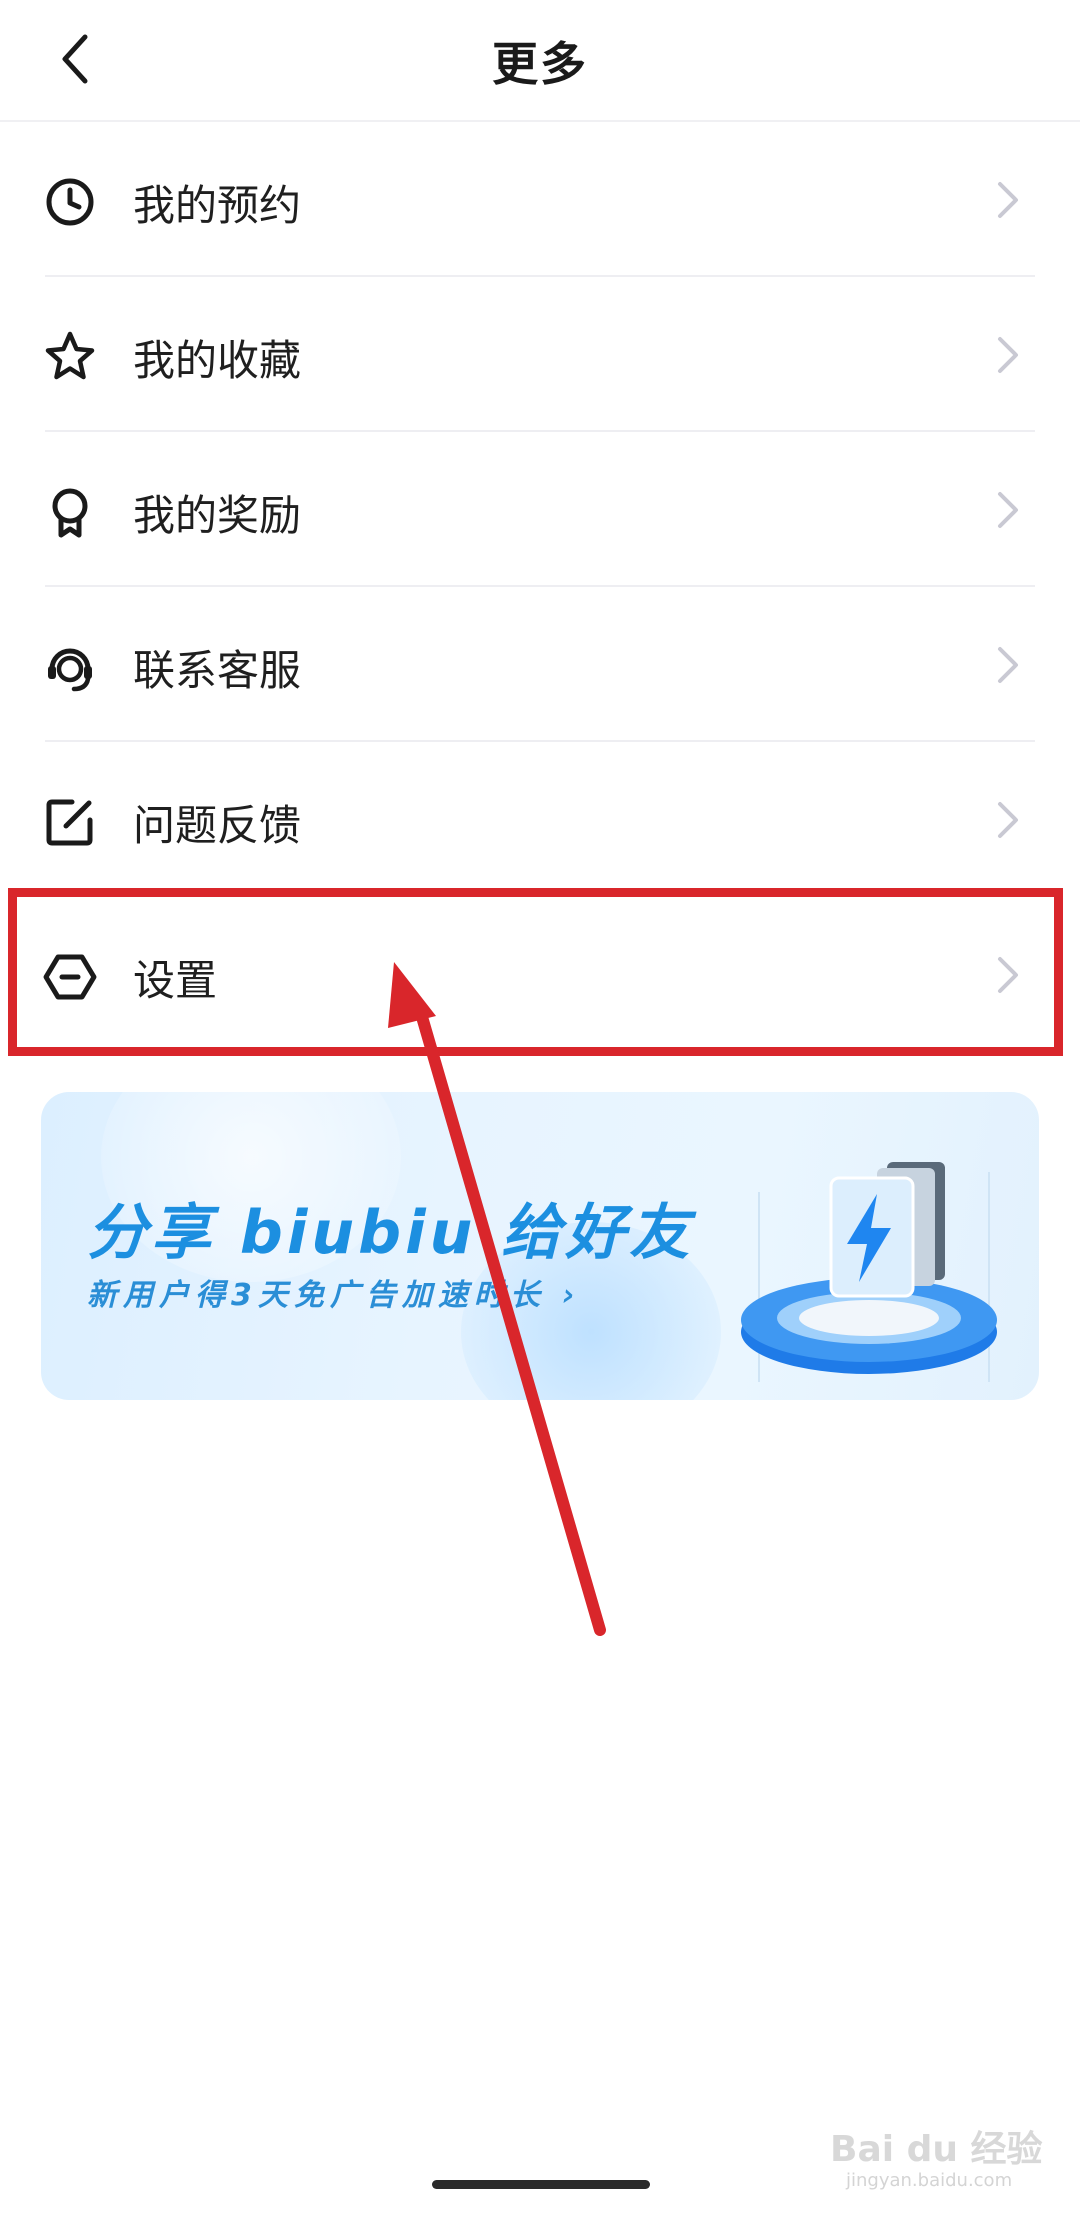 The height and width of the screenshot is (2220, 1080). What do you see at coordinates (69, 822) in the screenshot?
I see `edit-icon` at bounding box center [69, 822].